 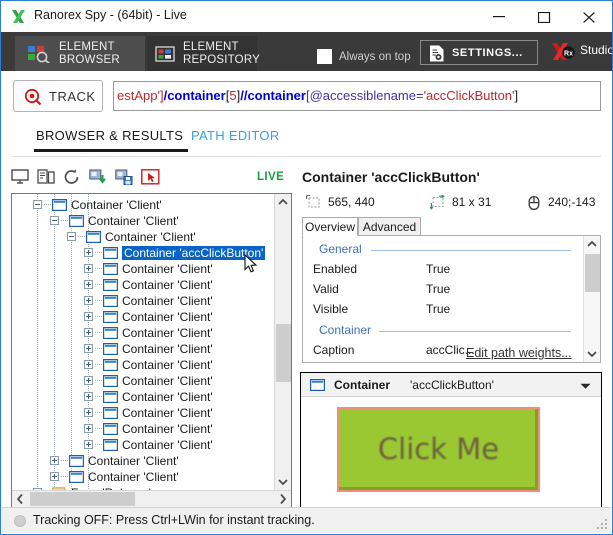 I want to click on tree-item-selected: Container 'accClickButton', so click(x=143, y=253).